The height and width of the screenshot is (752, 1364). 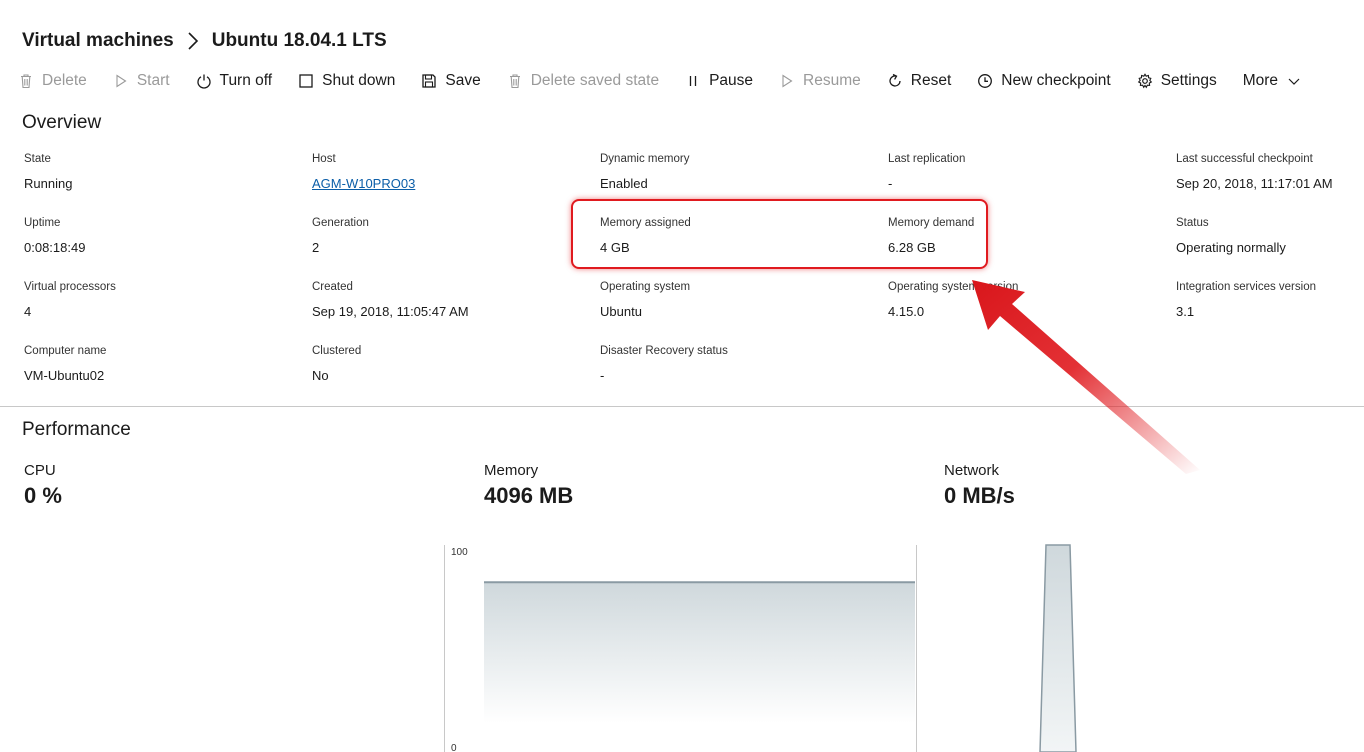 What do you see at coordinates (664, 351) in the screenshot?
I see `disaster-recovery-label: Disaster Recovery status` at bounding box center [664, 351].